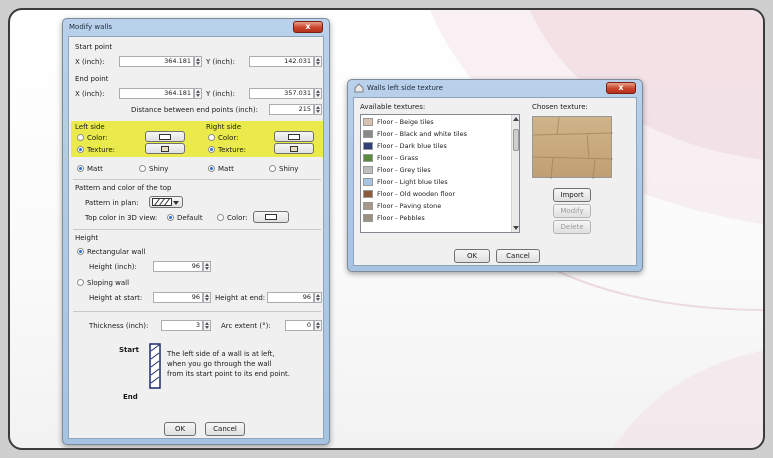  What do you see at coordinates (318, 61) in the screenshot?
I see `start-y-stepper` at bounding box center [318, 61].